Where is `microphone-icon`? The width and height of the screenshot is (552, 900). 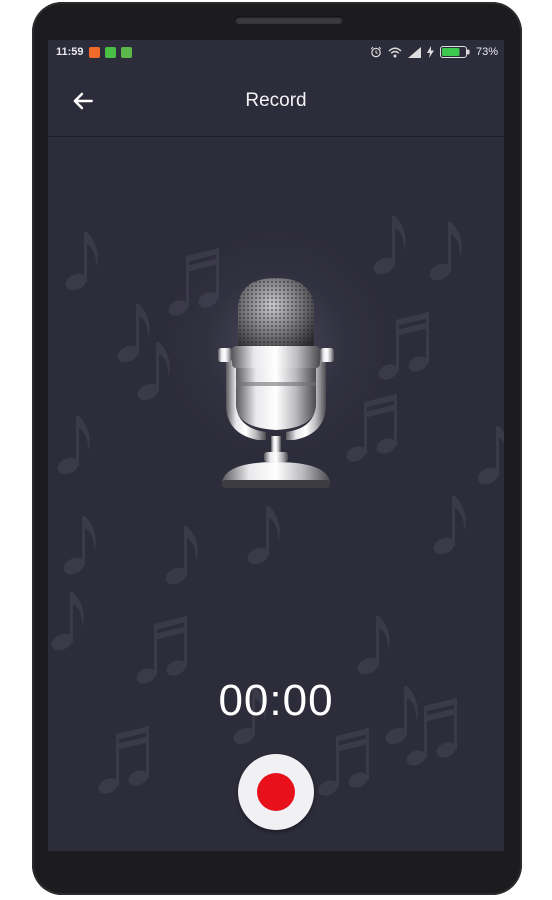
microphone-icon is located at coordinates (276, 383).